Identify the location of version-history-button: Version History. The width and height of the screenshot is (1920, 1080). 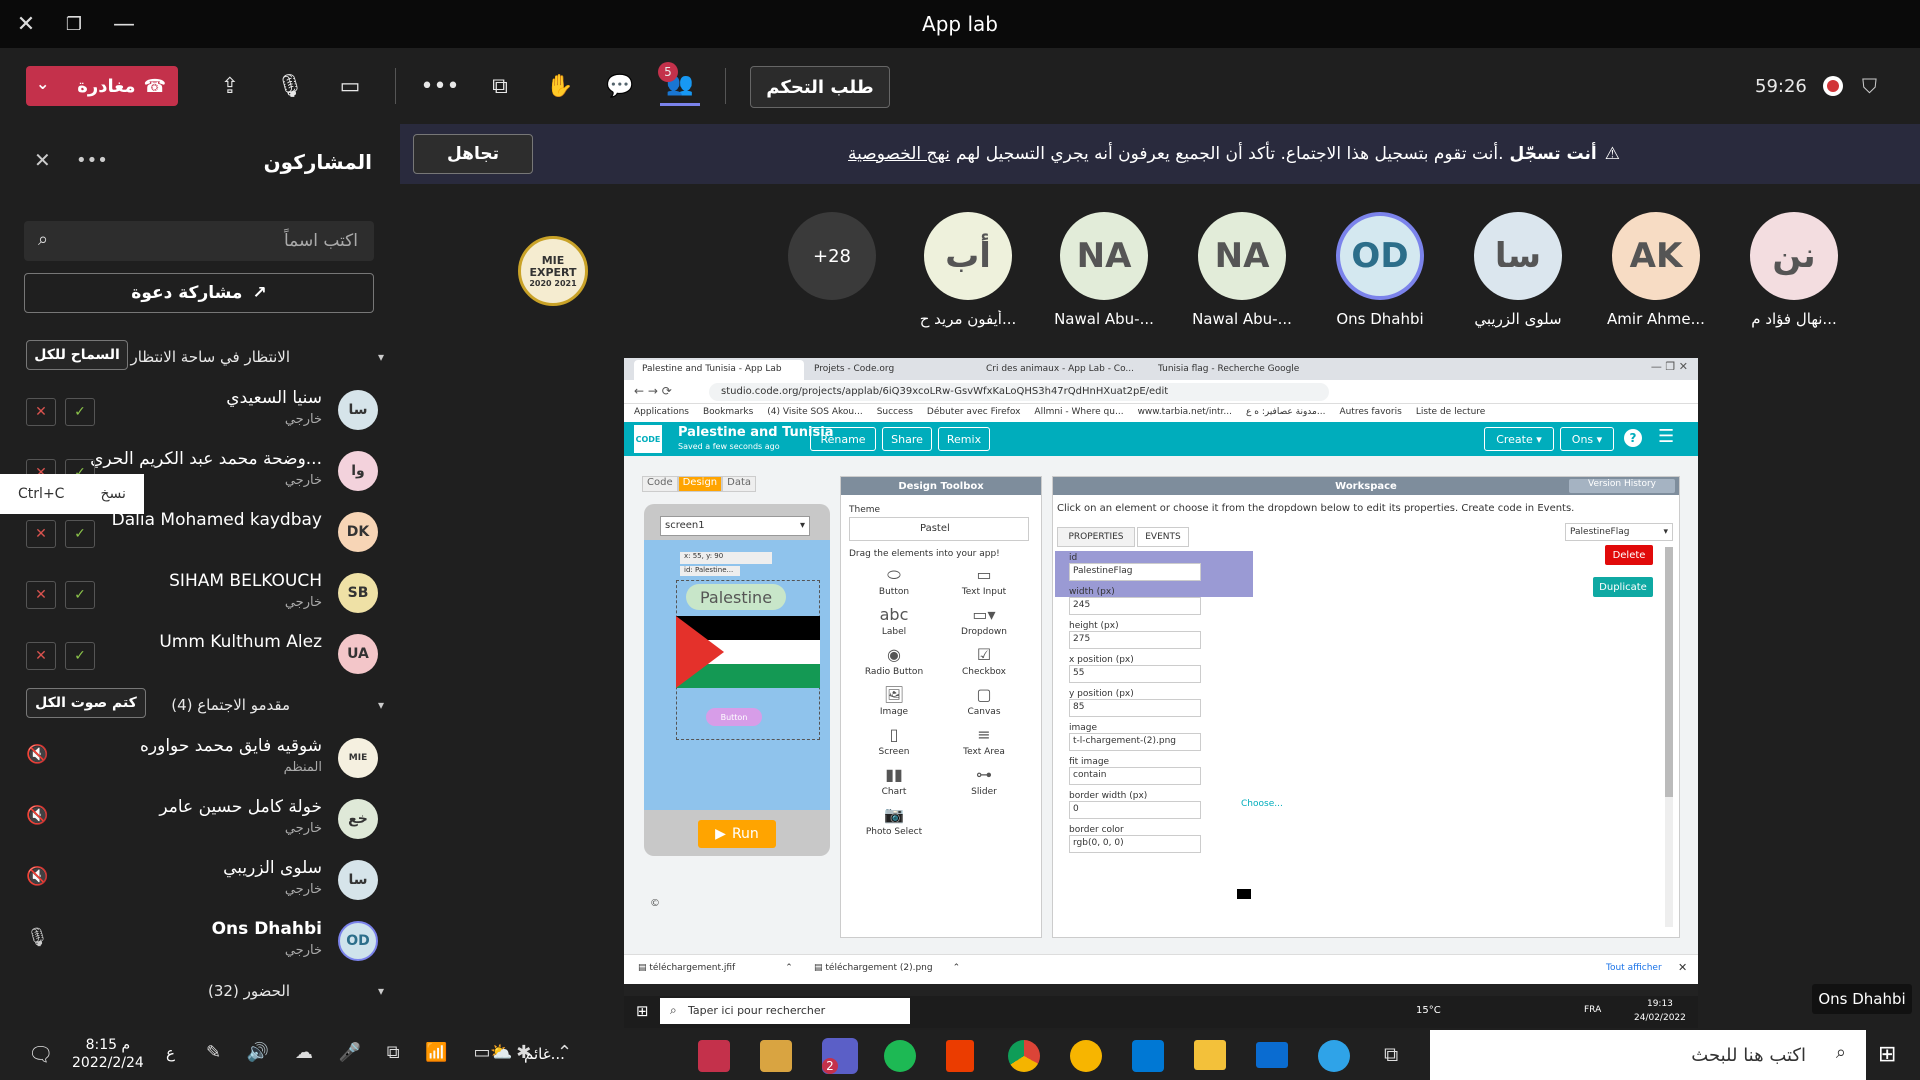
(1622, 486).